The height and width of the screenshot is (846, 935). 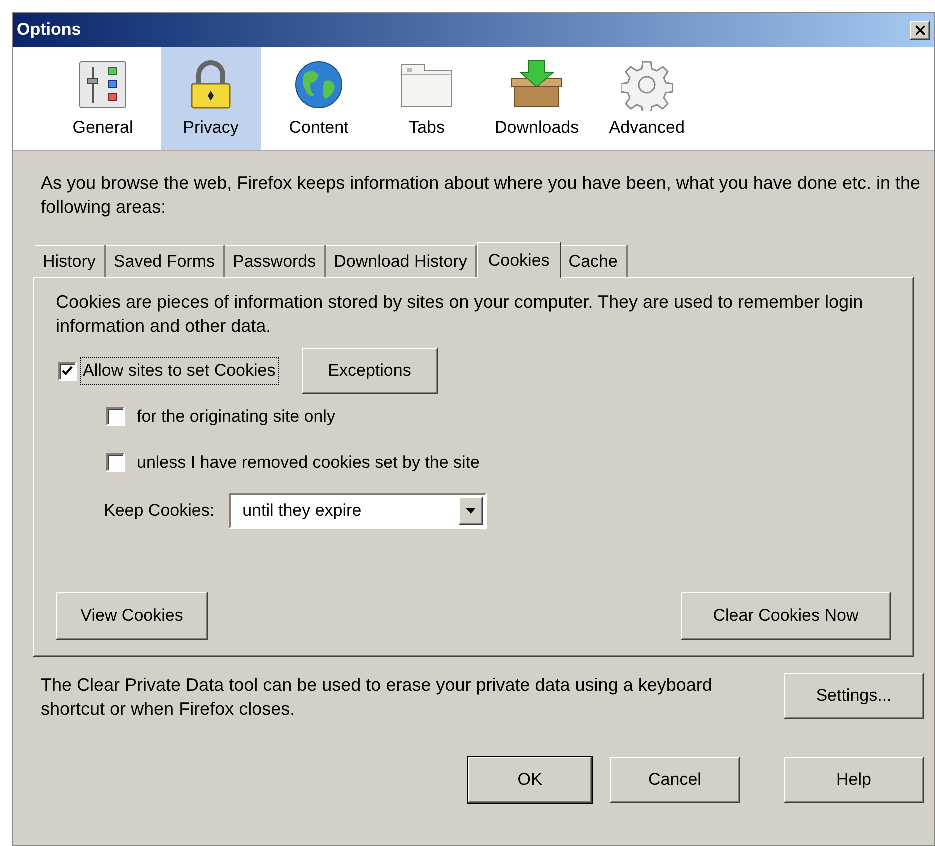 What do you see at coordinates (647, 84) in the screenshot?
I see `gear-icon` at bounding box center [647, 84].